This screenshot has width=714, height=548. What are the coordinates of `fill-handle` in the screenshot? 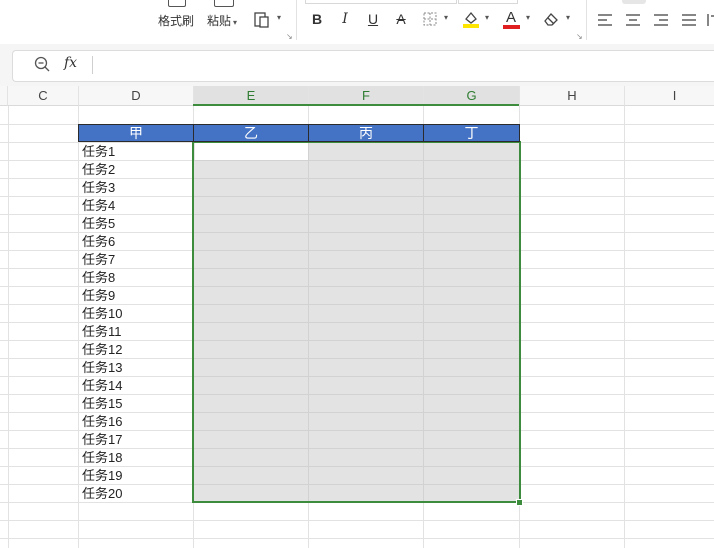 It's located at (519, 502).